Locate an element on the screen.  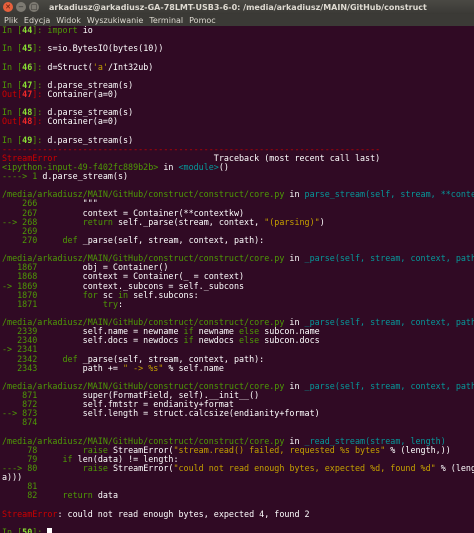
terminal-text: raise is located at coordinates (95, 468).